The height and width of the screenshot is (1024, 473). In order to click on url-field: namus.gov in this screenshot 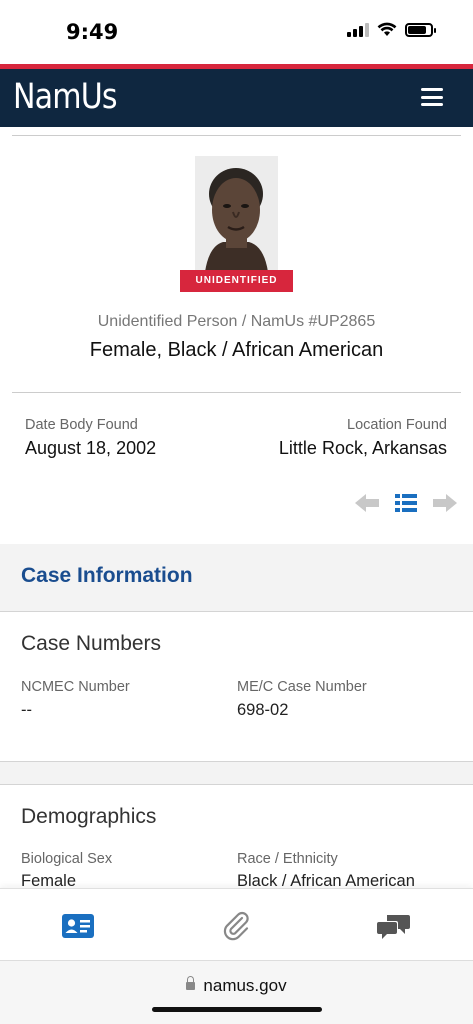, I will do `click(236, 986)`.